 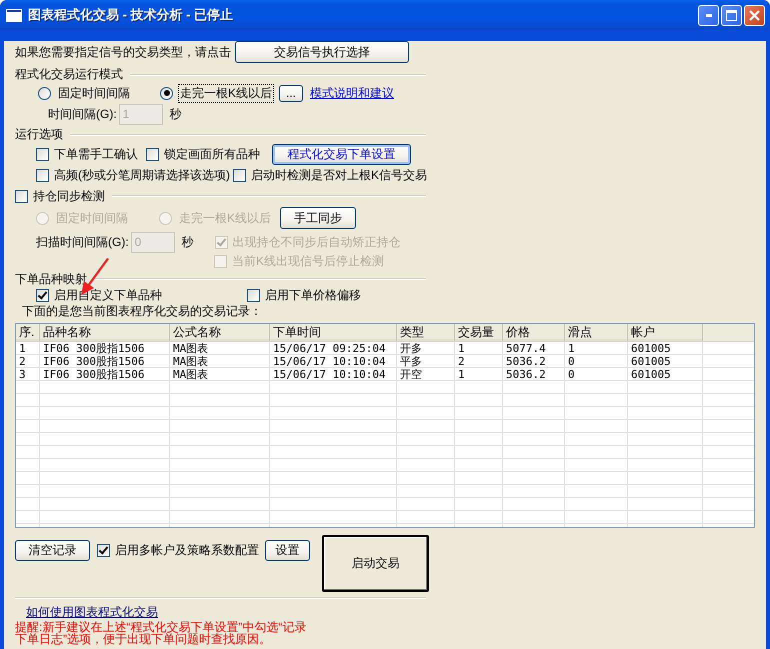 What do you see at coordinates (39, 134) in the screenshot?
I see `section-heading: 运行选项` at bounding box center [39, 134].